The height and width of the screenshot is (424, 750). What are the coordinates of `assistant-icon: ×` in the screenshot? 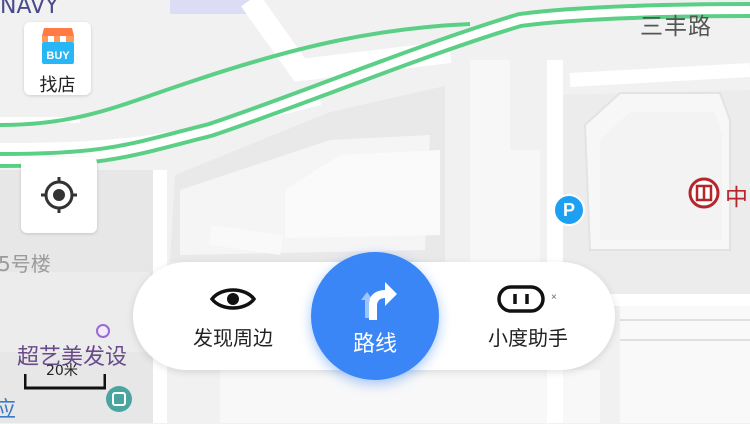 It's located at (527, 299).